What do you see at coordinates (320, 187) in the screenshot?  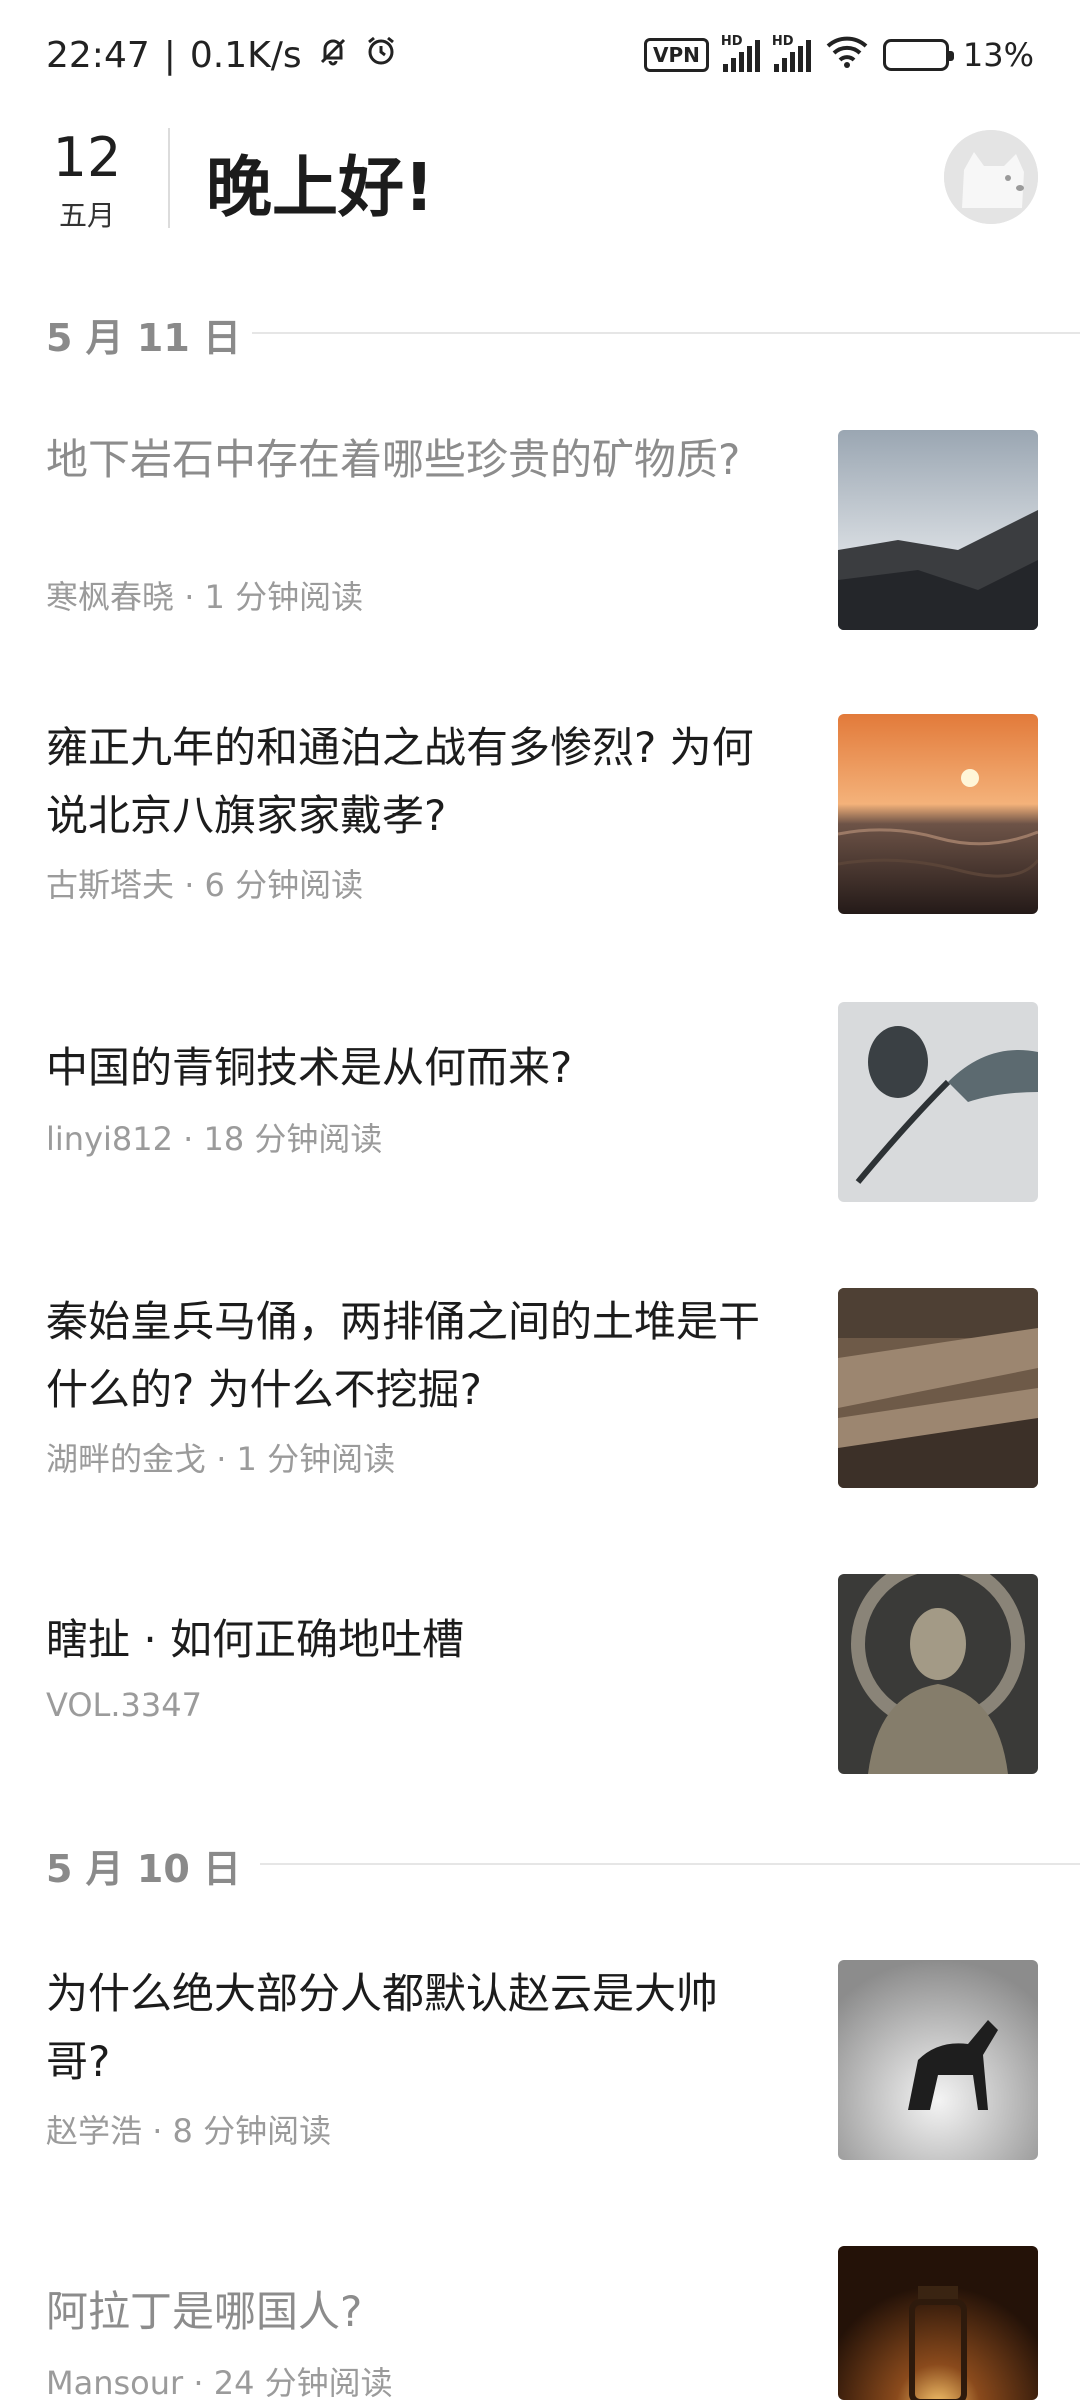 I see `greeting-title: 晚上好!` at bounding box center [320, 187].